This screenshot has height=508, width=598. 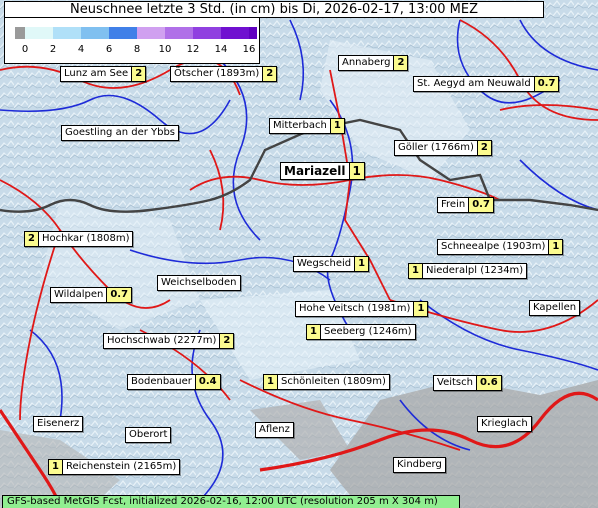 I want to click on place-label-frein: Frein 0.7, so click(x=465, y=205).